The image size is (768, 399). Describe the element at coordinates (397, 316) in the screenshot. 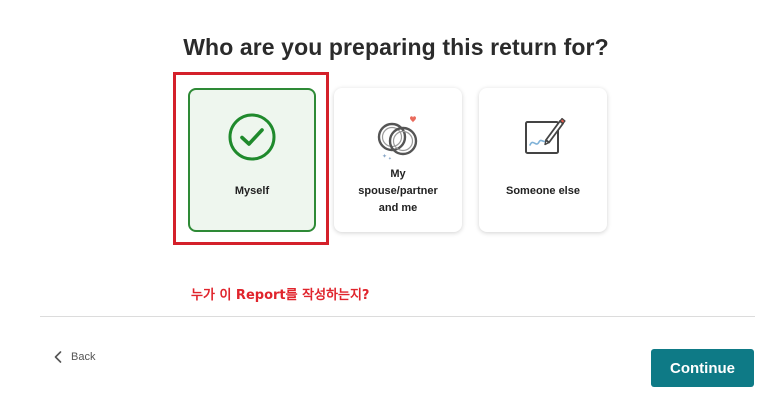

I see `footer-divider` at that location.